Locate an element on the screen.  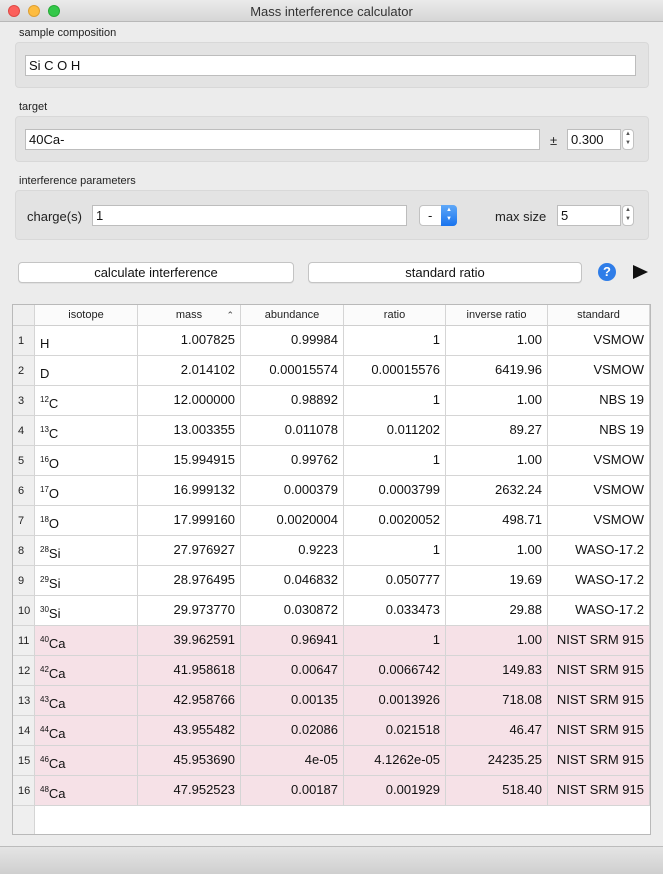
inverse-ratio-cell: 19.69 is located at coordinates (497, 581).